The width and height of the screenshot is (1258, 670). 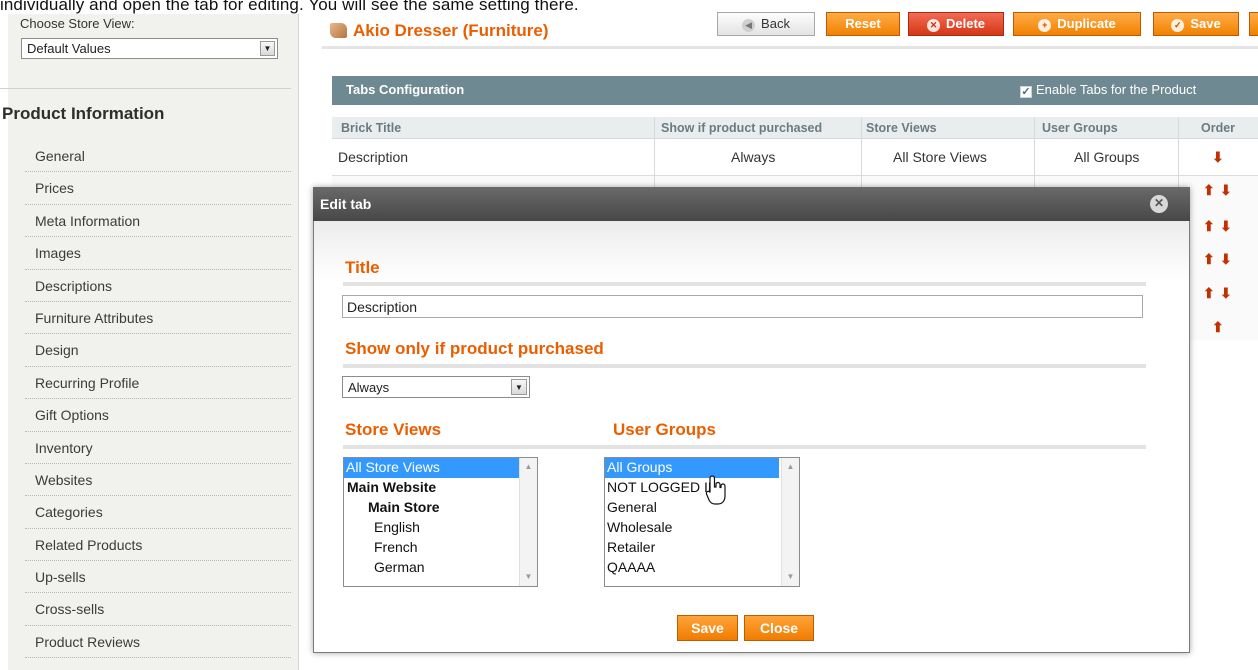 I want to click on sidebar-item-websites: Websites, so click(x=158, y=480).